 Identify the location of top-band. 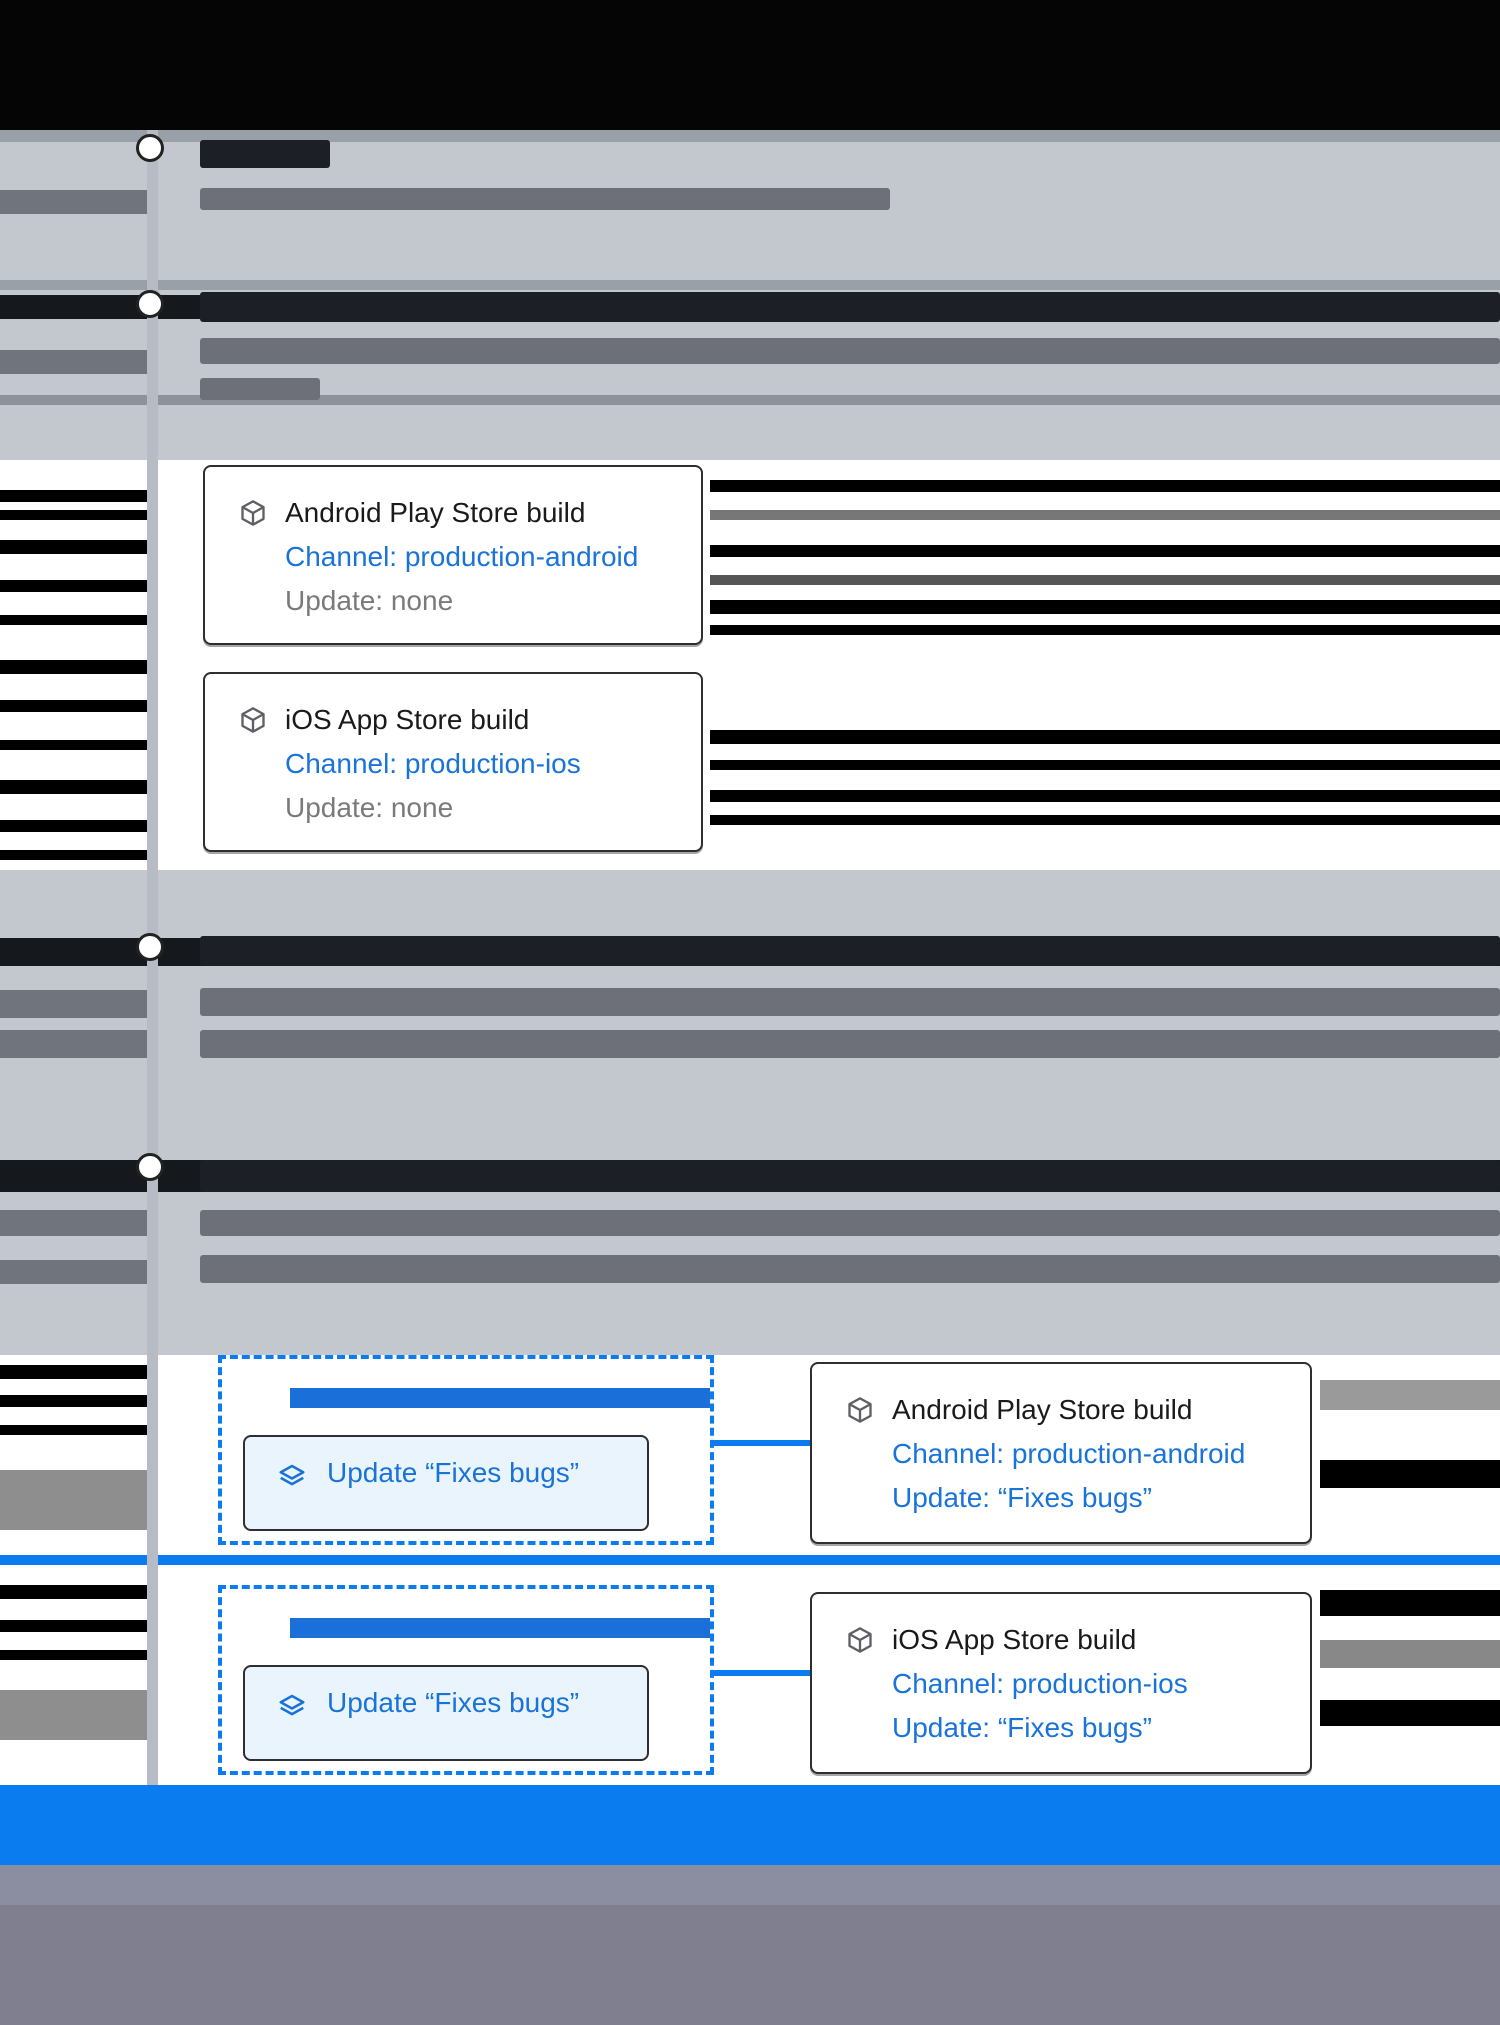
(750, 65).